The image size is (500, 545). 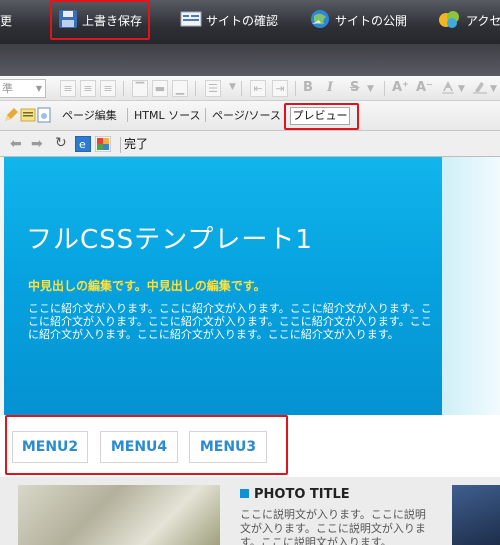 I want to click on preview-menu-bar: MENU2 MENU4 MENU3, so click(x=250, y=446).